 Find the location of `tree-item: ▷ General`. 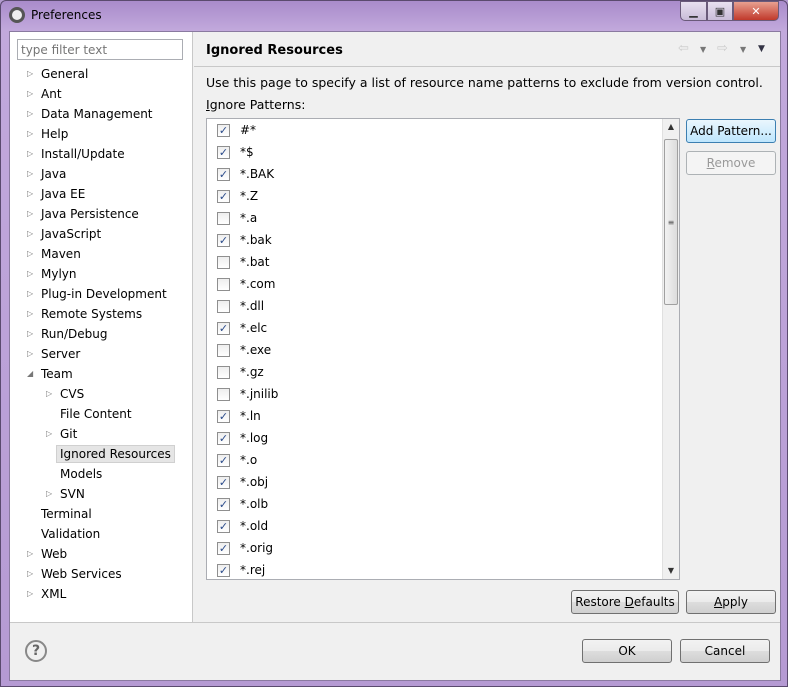

tree-item: ▷ General is located at coordinates (57, 74).